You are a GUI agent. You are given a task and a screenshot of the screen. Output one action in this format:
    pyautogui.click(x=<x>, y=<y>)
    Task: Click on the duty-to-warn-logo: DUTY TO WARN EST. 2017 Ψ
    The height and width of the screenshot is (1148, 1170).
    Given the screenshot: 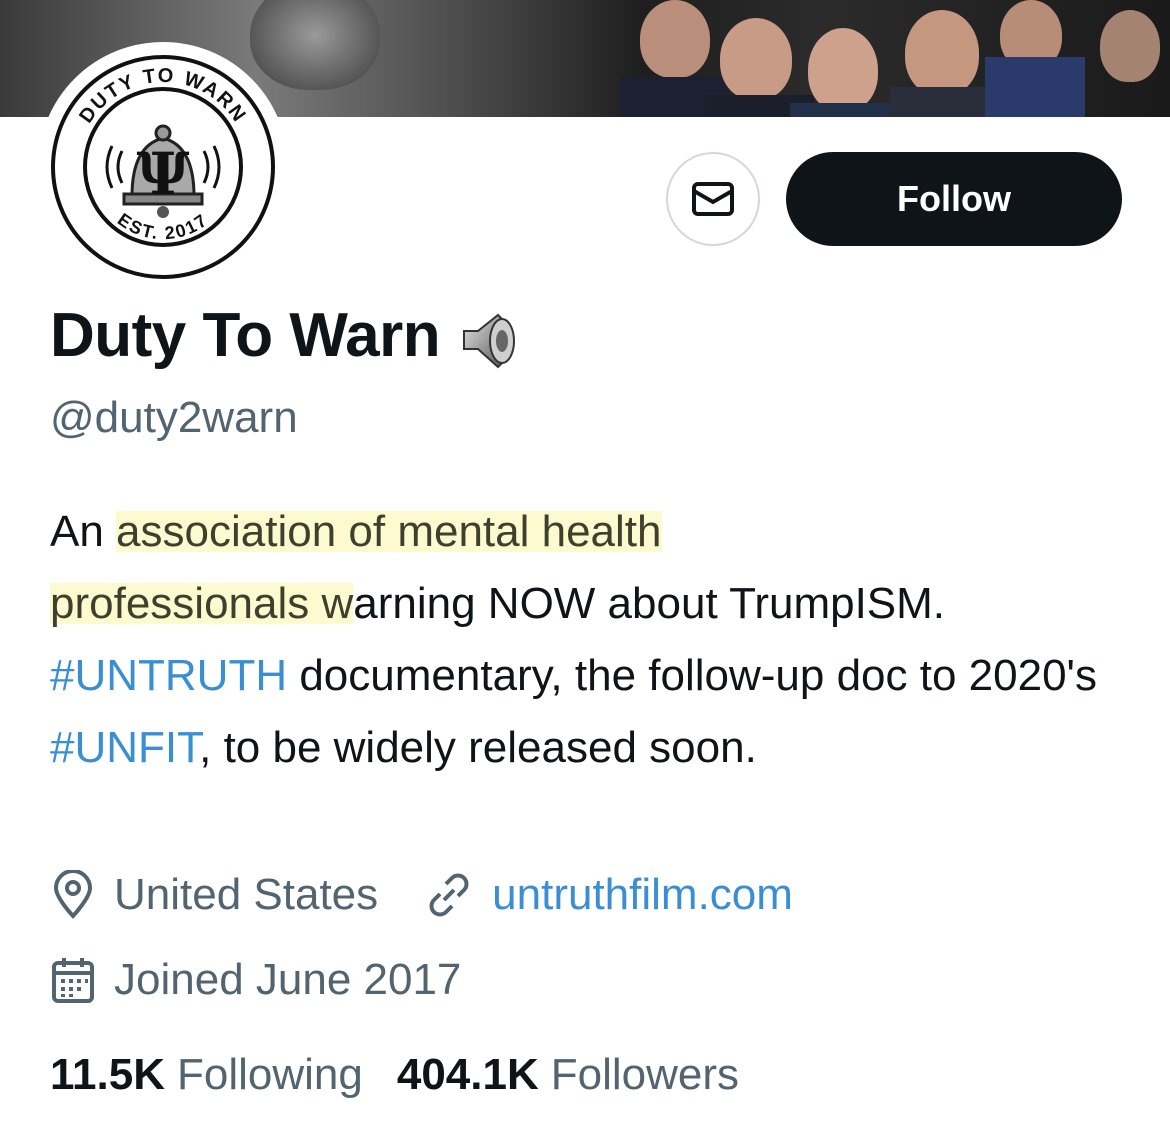 What is the action you would take?
    pyautogui.click(x=163, y=167)
    